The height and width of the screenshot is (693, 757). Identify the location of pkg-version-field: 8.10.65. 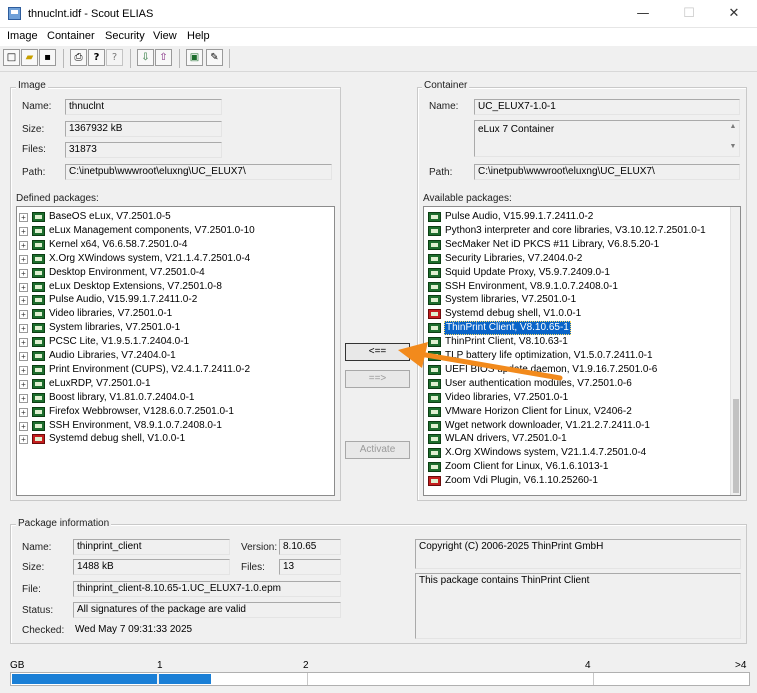
(310, 547).